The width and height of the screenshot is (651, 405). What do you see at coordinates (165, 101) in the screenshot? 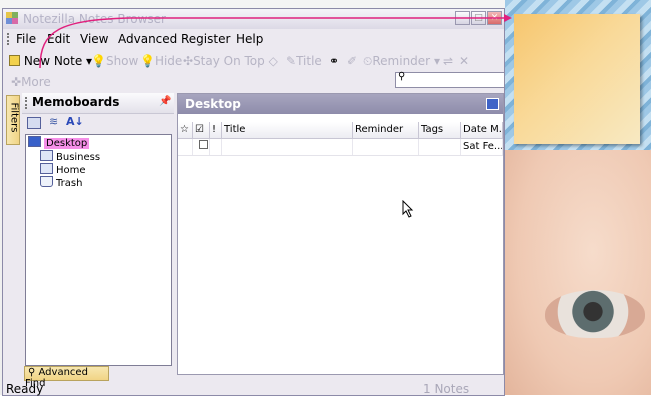
I see `pin-icon: 📌` at bounding box center [165, 101].